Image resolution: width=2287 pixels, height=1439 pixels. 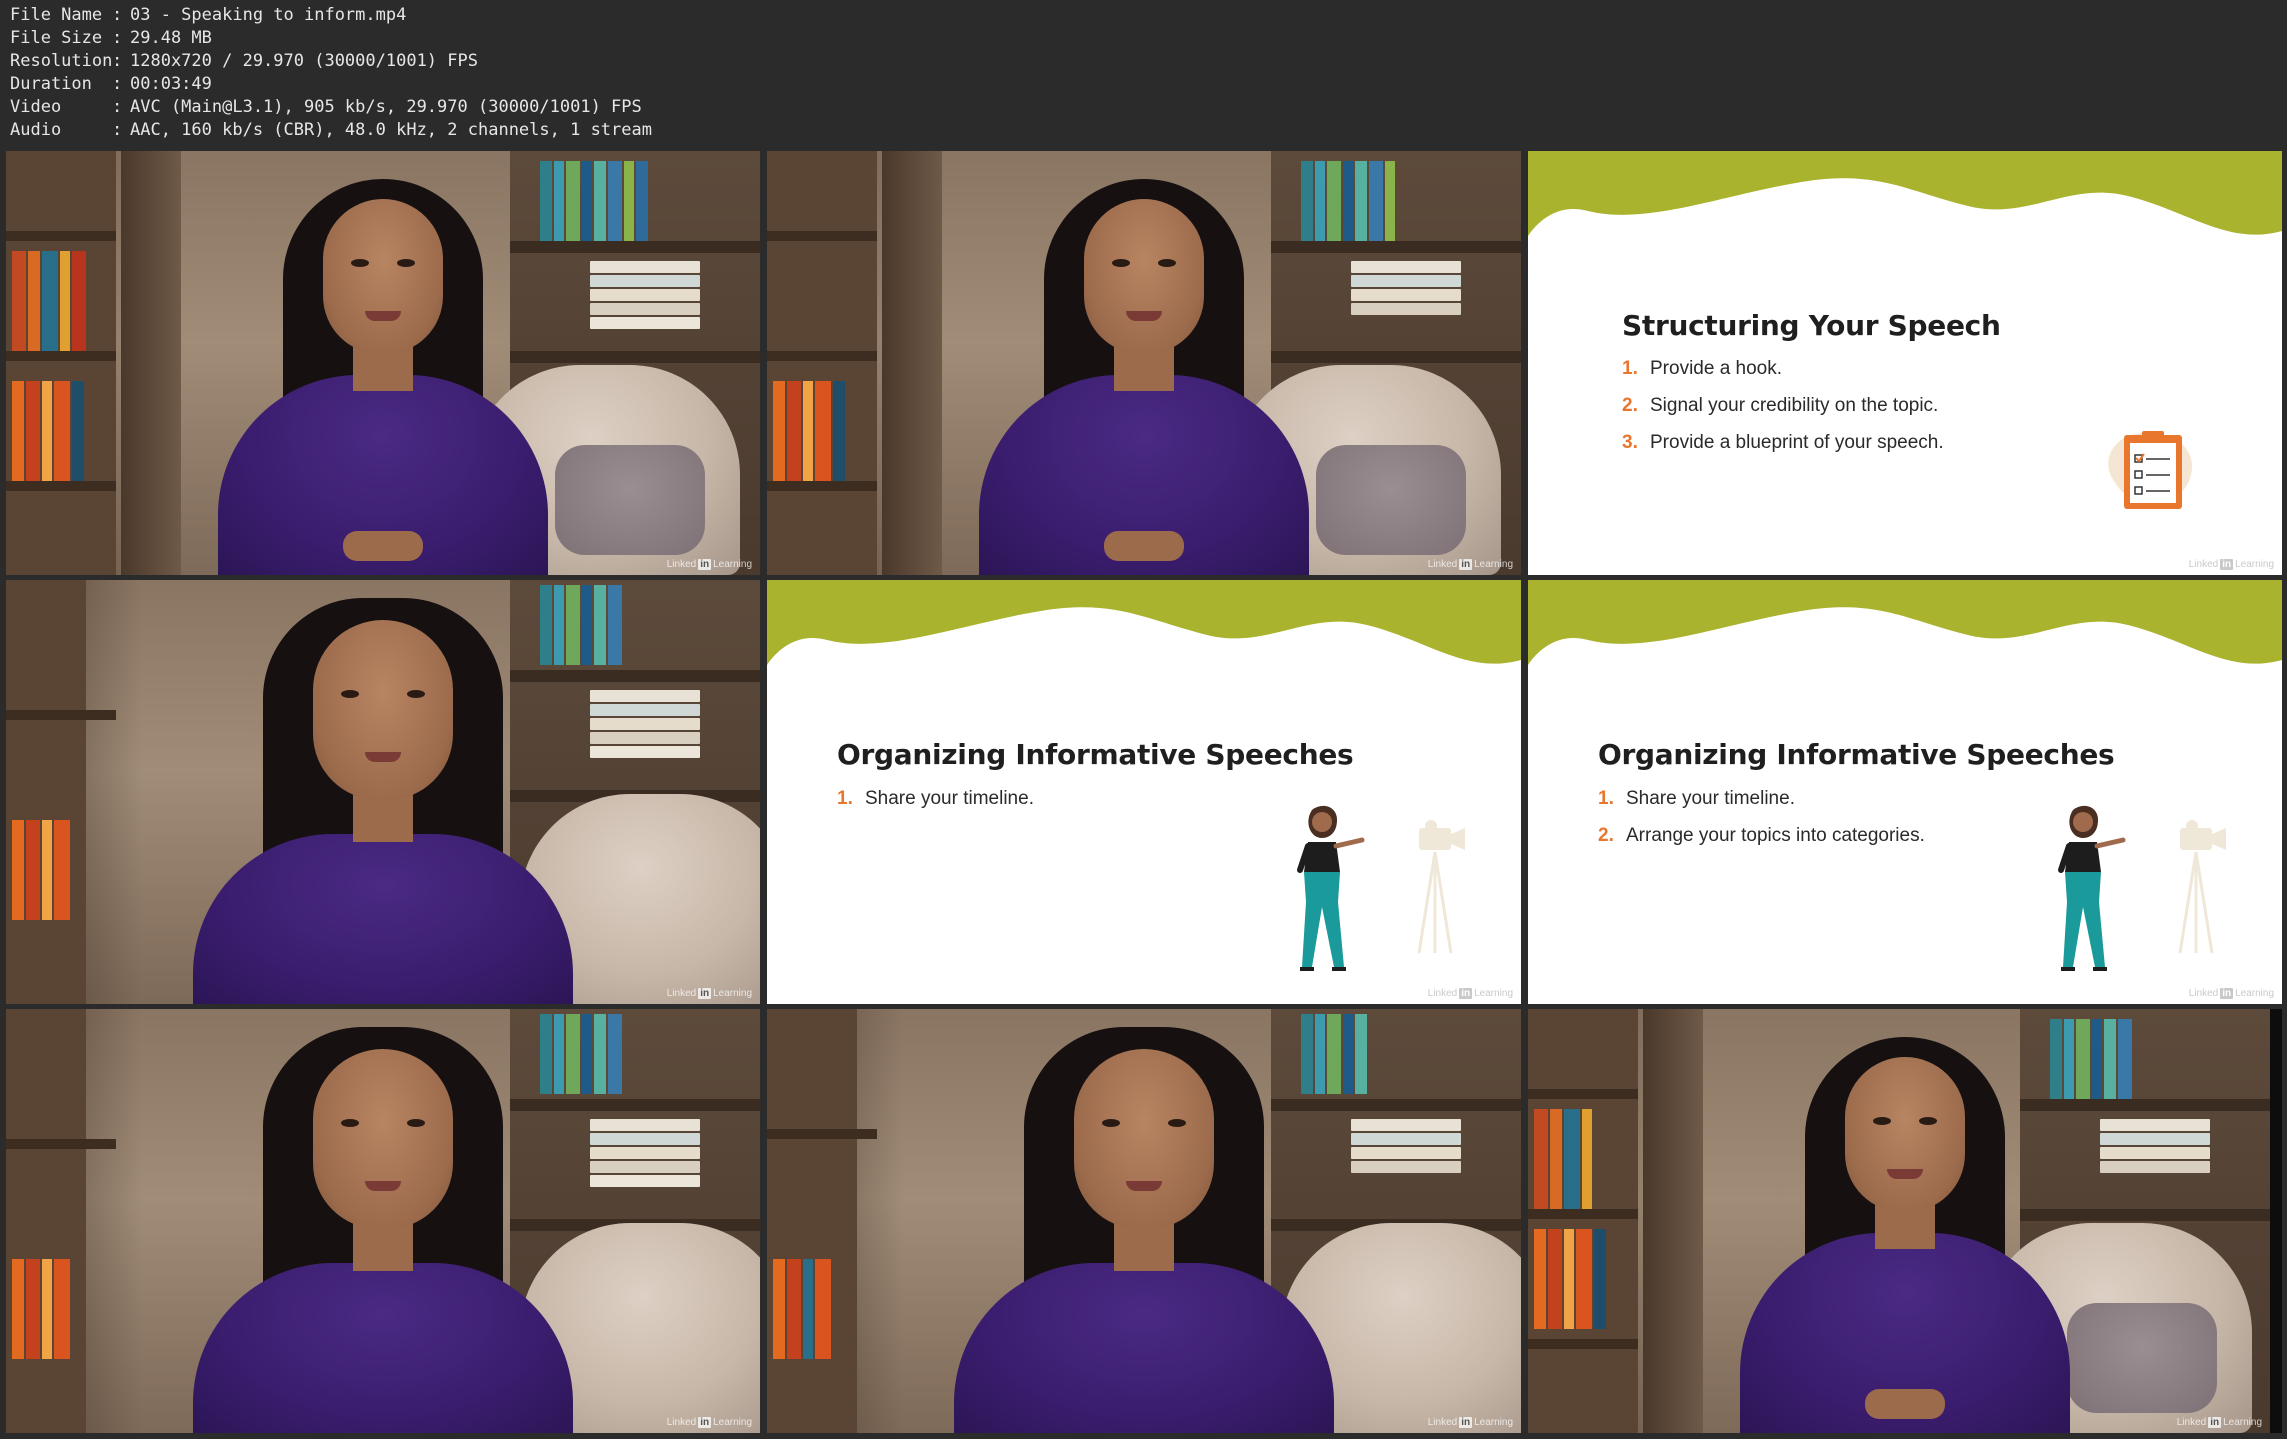 I want to click on meta-row-filesize: File Size:29.48 MB, so click(x=111, y=38).